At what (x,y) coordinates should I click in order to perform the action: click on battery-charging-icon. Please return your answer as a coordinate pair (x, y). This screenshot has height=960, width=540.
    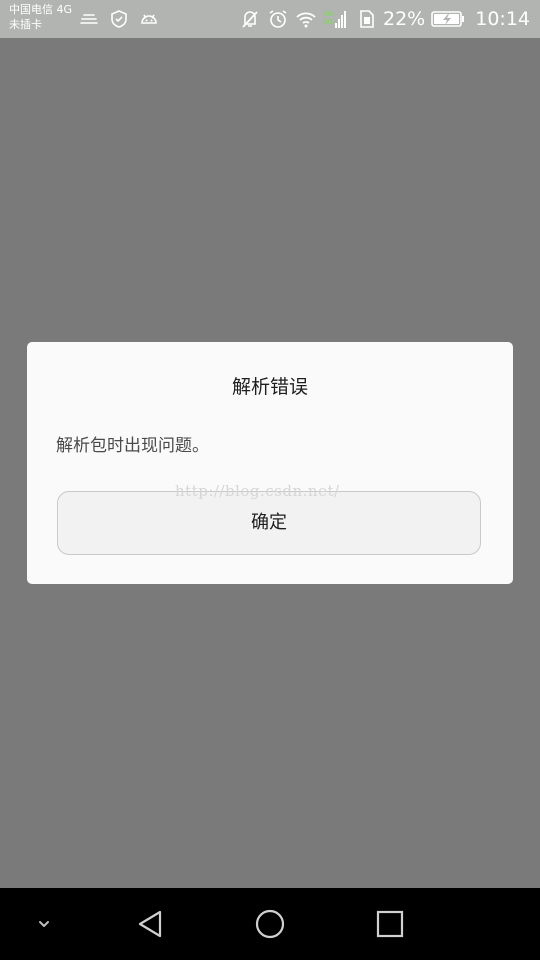
    Looking at the image, I should click on (448, 19).